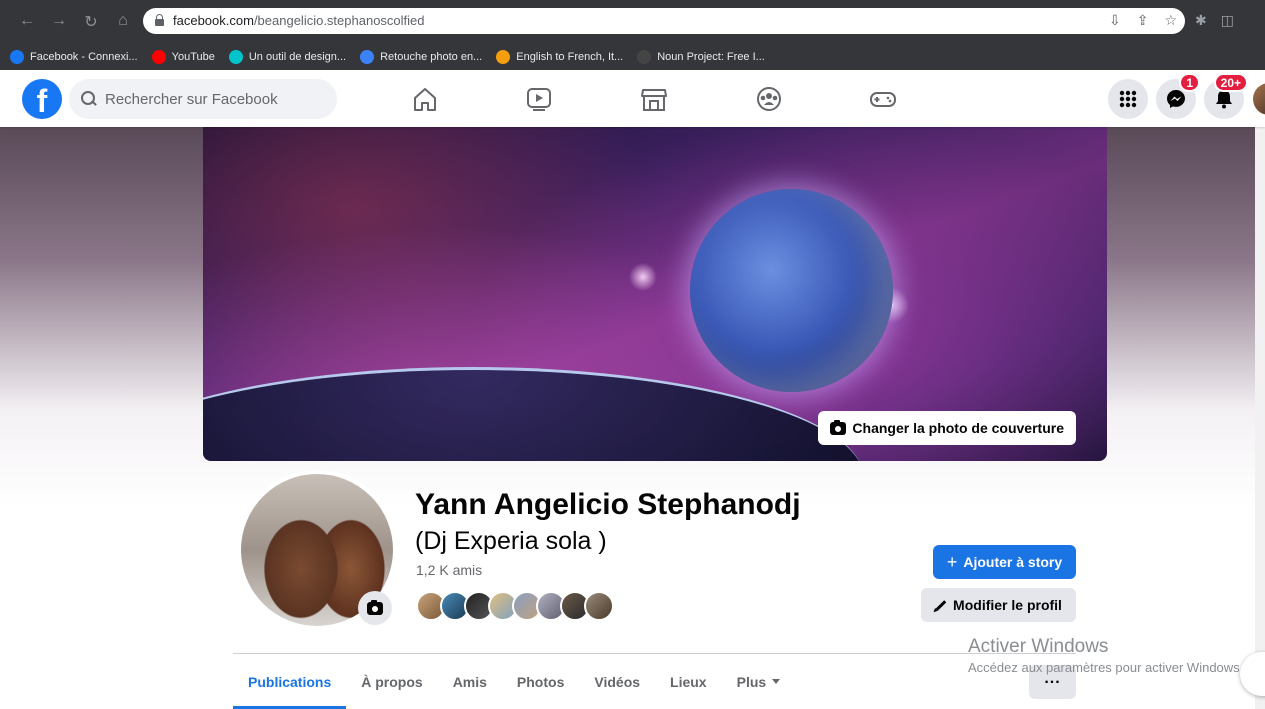  Describe the element at coordinates (515, 606) in the screenshot. I see `friend-avatars` at that location.